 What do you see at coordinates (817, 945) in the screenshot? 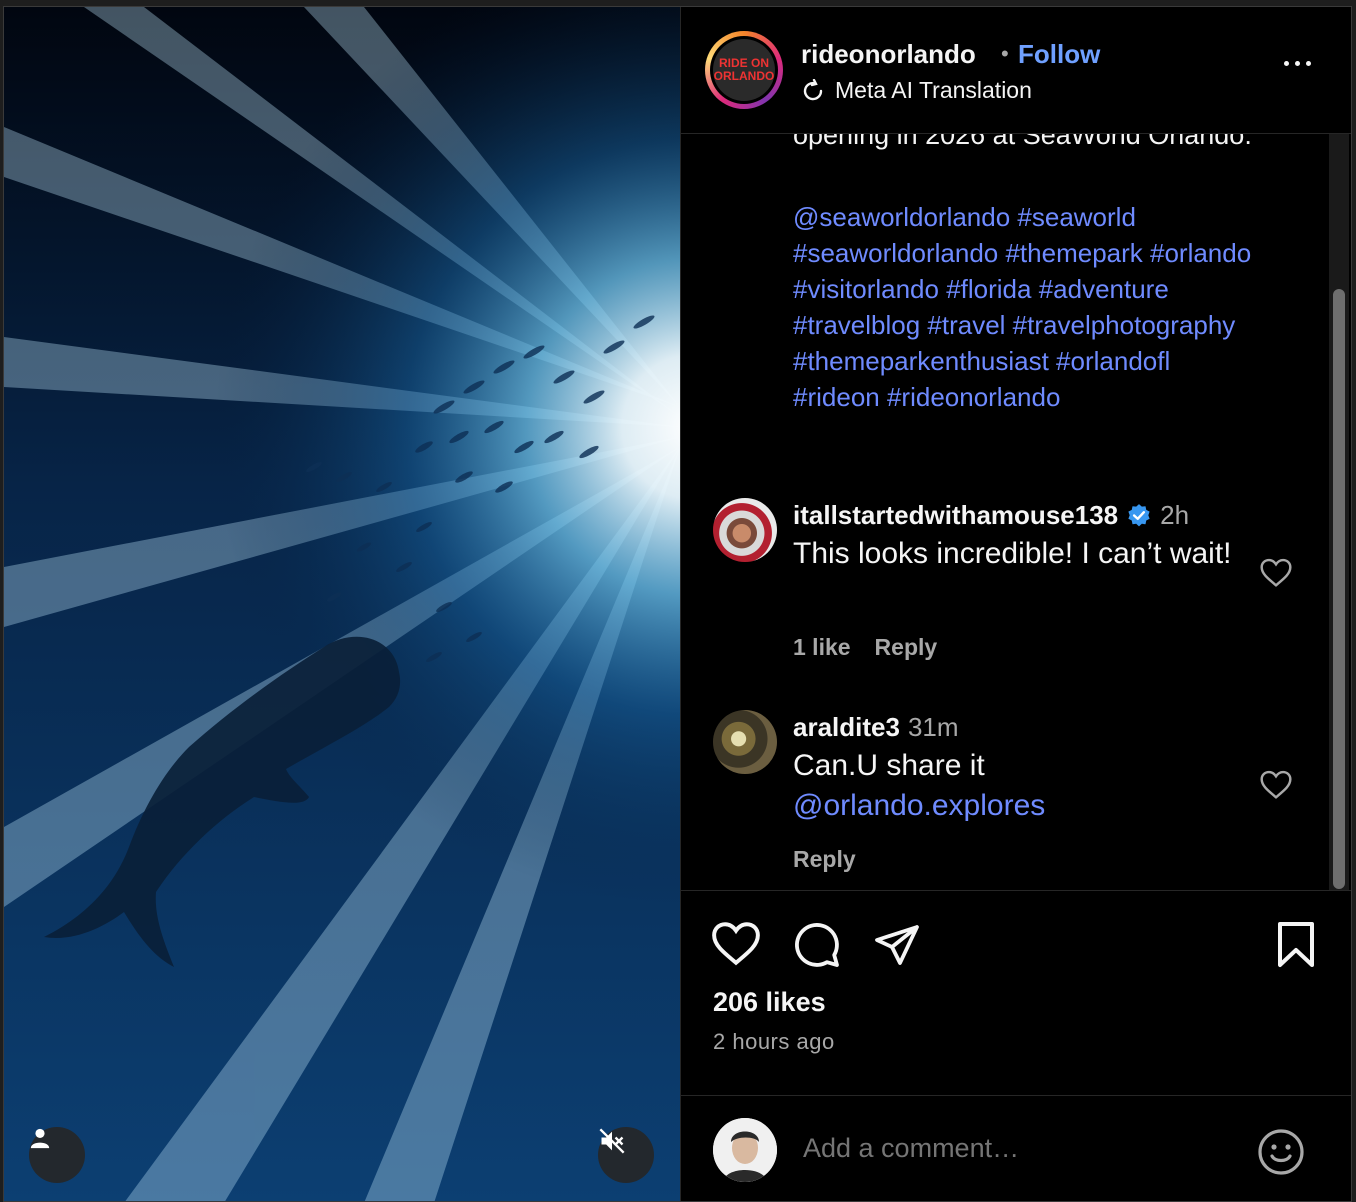
I see `comment-icon` at bounding box center [817, 945].